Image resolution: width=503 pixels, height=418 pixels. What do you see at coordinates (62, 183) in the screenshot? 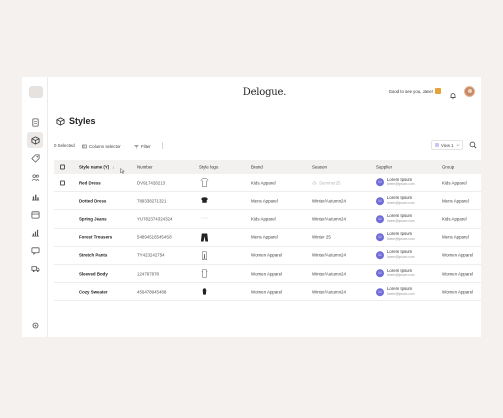
I see `row-checkbox` at bounding box center [62, 183].